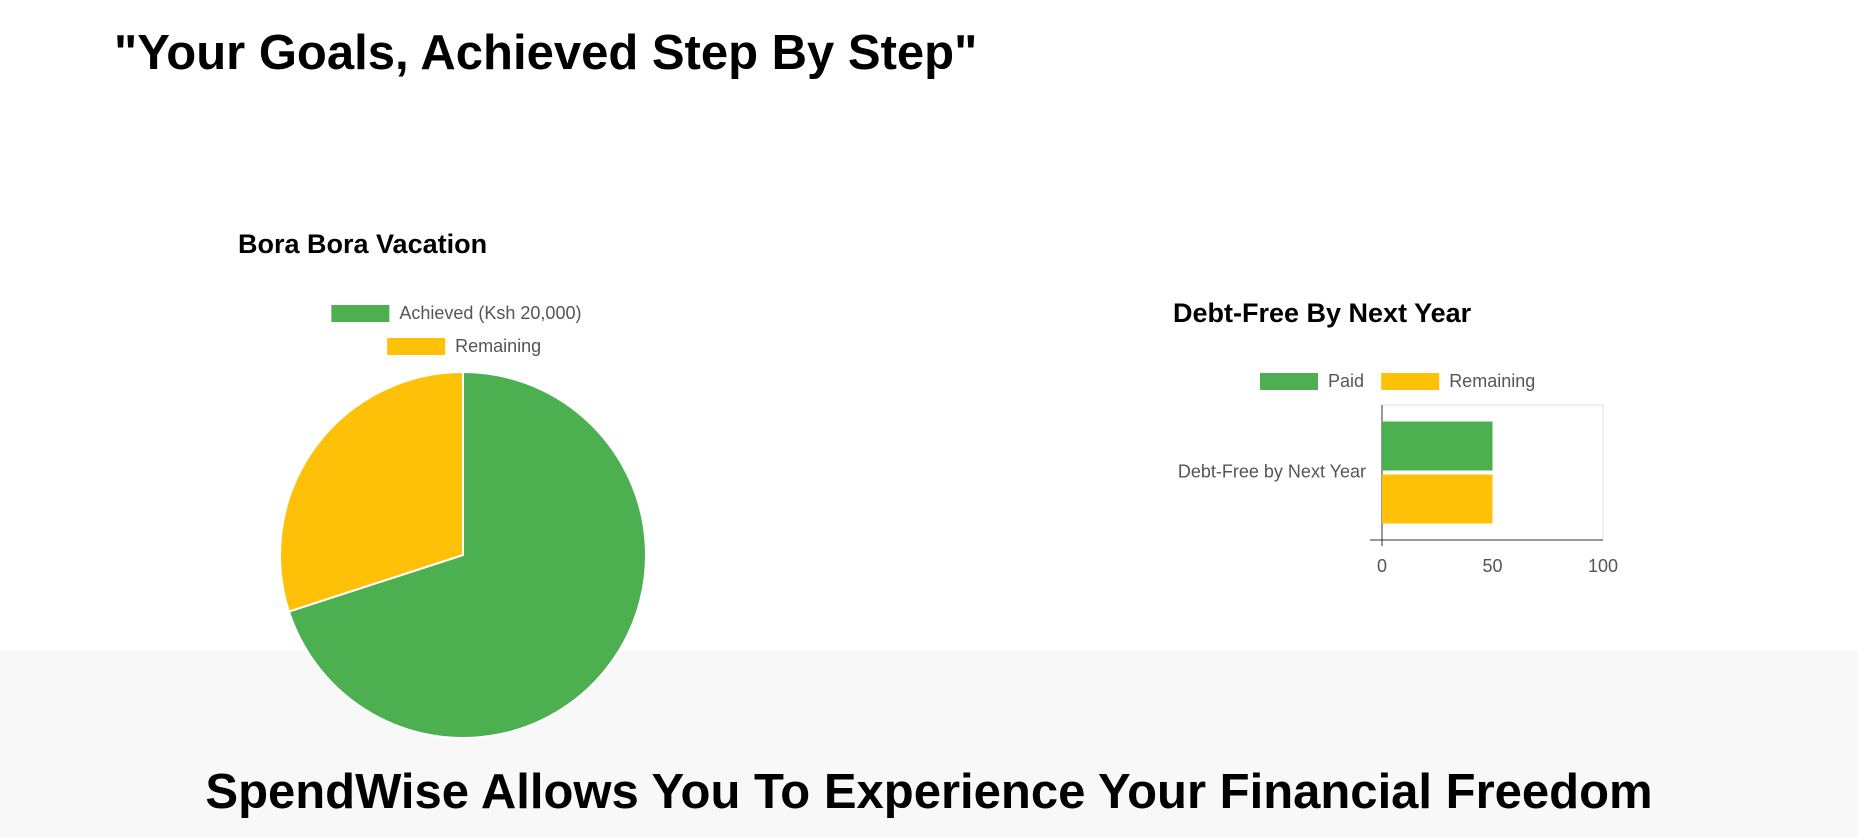  I want to click on legend-label-paid: Paid, so click(1346, 381).